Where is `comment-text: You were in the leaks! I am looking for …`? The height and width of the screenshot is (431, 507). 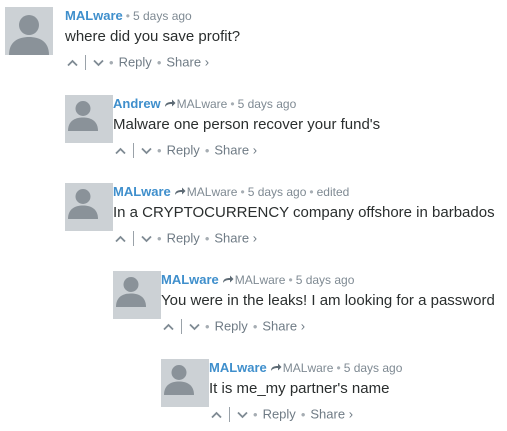
comment-text: You were in the leaks! I am looking for … is located at coordinates (328, 300).